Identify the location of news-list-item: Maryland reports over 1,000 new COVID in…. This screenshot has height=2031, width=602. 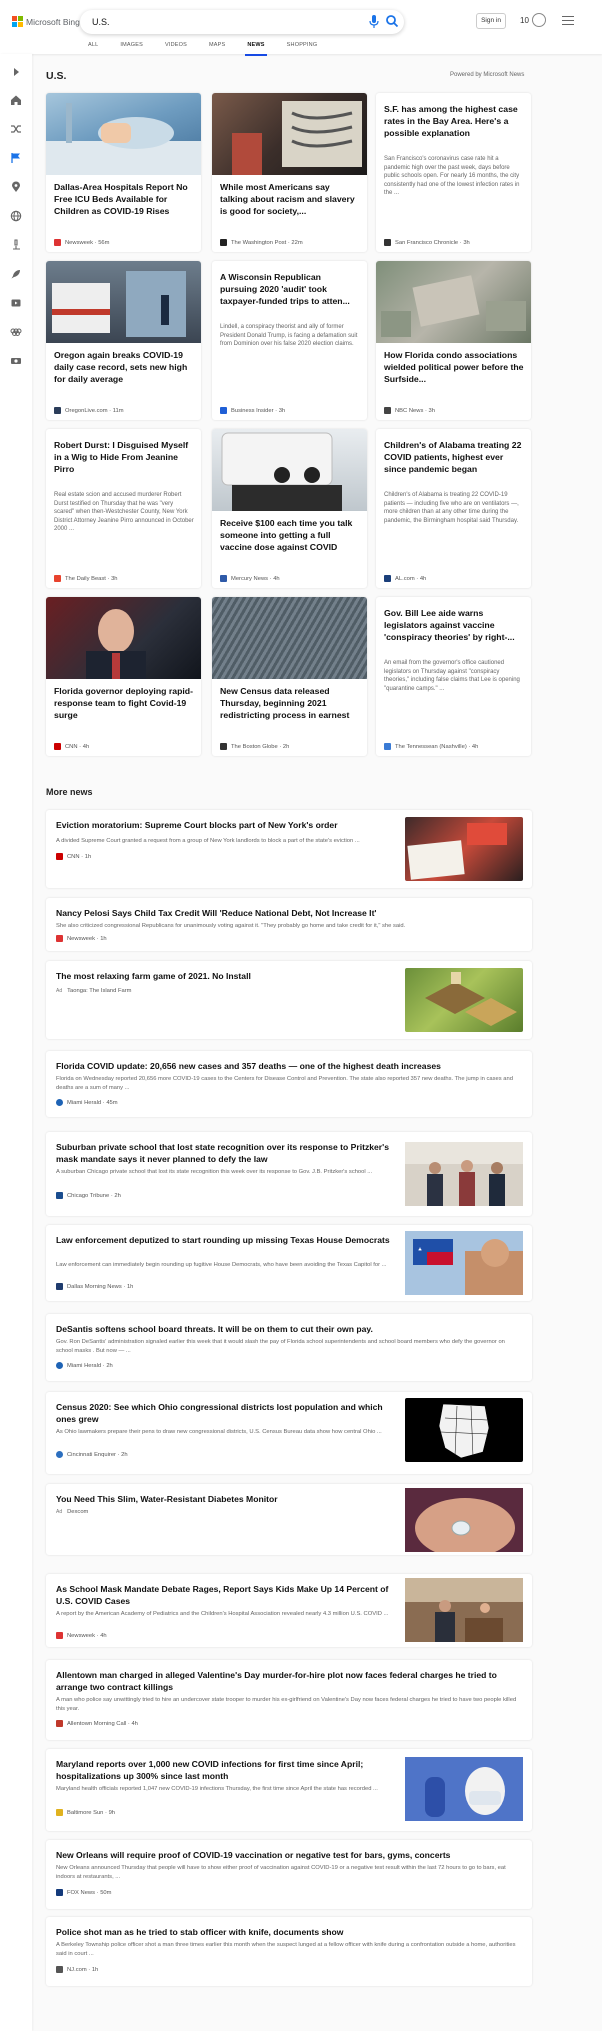
(289, 1790).